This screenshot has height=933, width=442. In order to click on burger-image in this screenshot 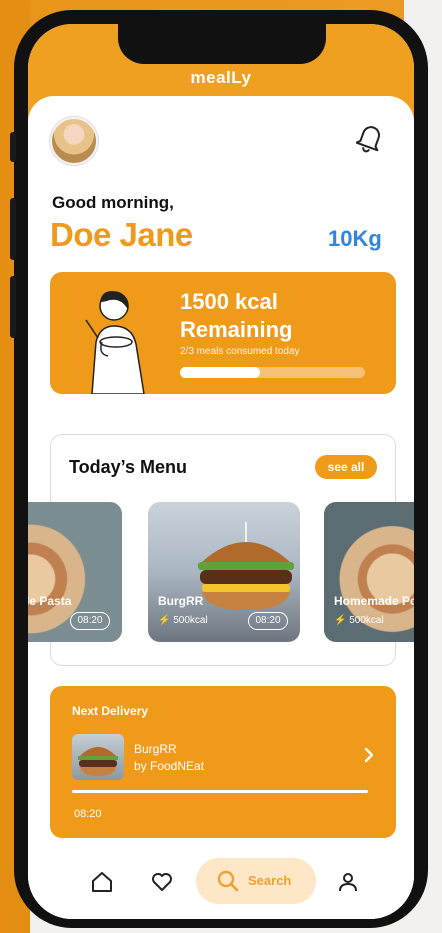, I will do `click(246, 566)`.